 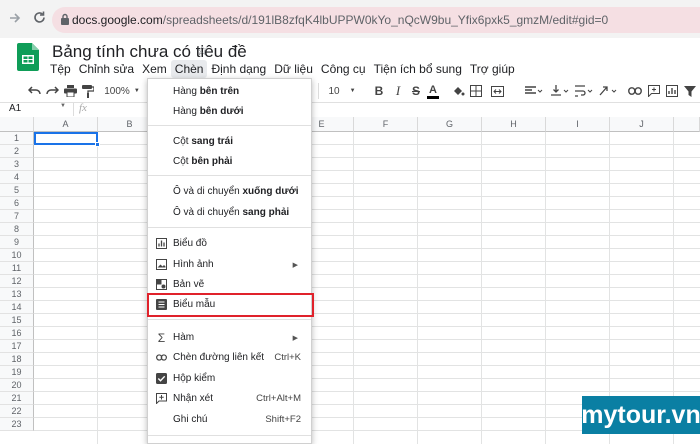 What do you see at coordinates (687, 124) in the screenshot?
I see `column-header-k` at bounding box center [687, 124].